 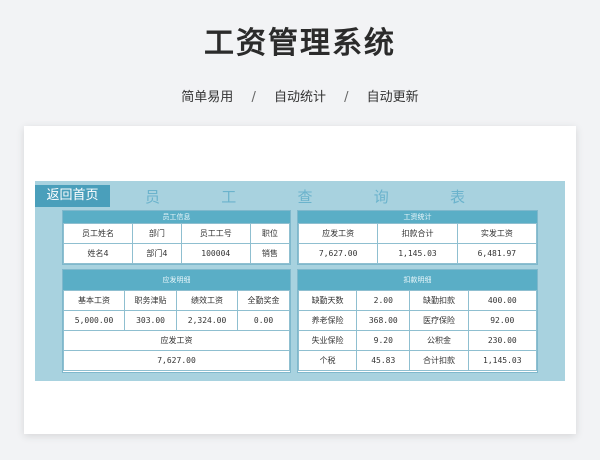 What do you see at coordinates (207, 320) in the screenshot?
I see `table-cell: 2,324.00` at bounding box center [207, 320].